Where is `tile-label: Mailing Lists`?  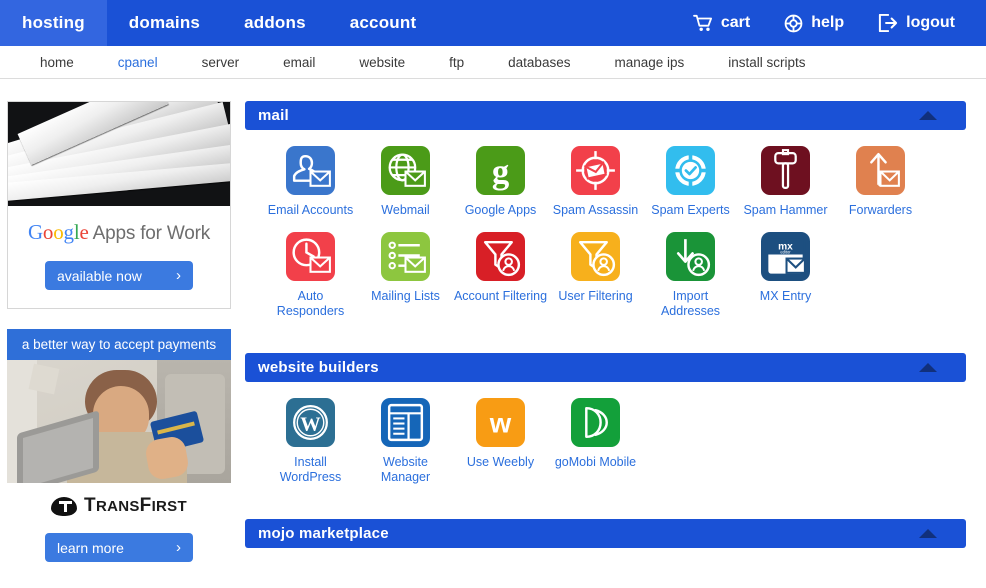
tile-label: Mailing Lists is located at coordinates (405, 296).